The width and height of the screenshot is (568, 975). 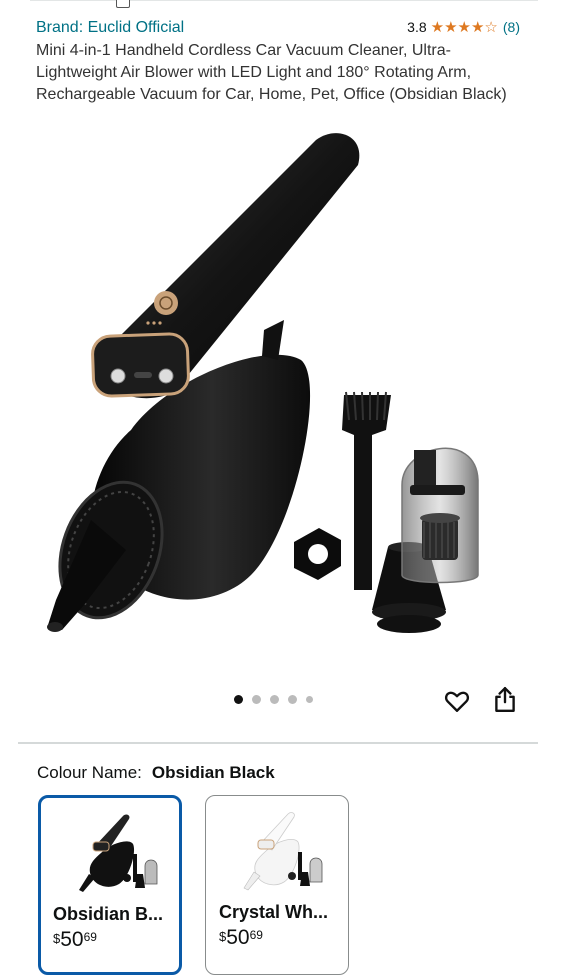 I want to click on image-carousel-dots, so click(x=273, y=699).